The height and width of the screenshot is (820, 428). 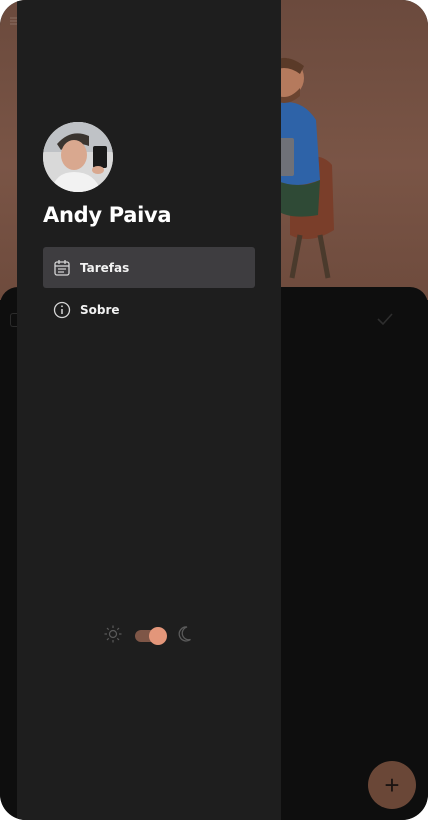 I want to click on theme-switcher, so click(x=150, y=636).